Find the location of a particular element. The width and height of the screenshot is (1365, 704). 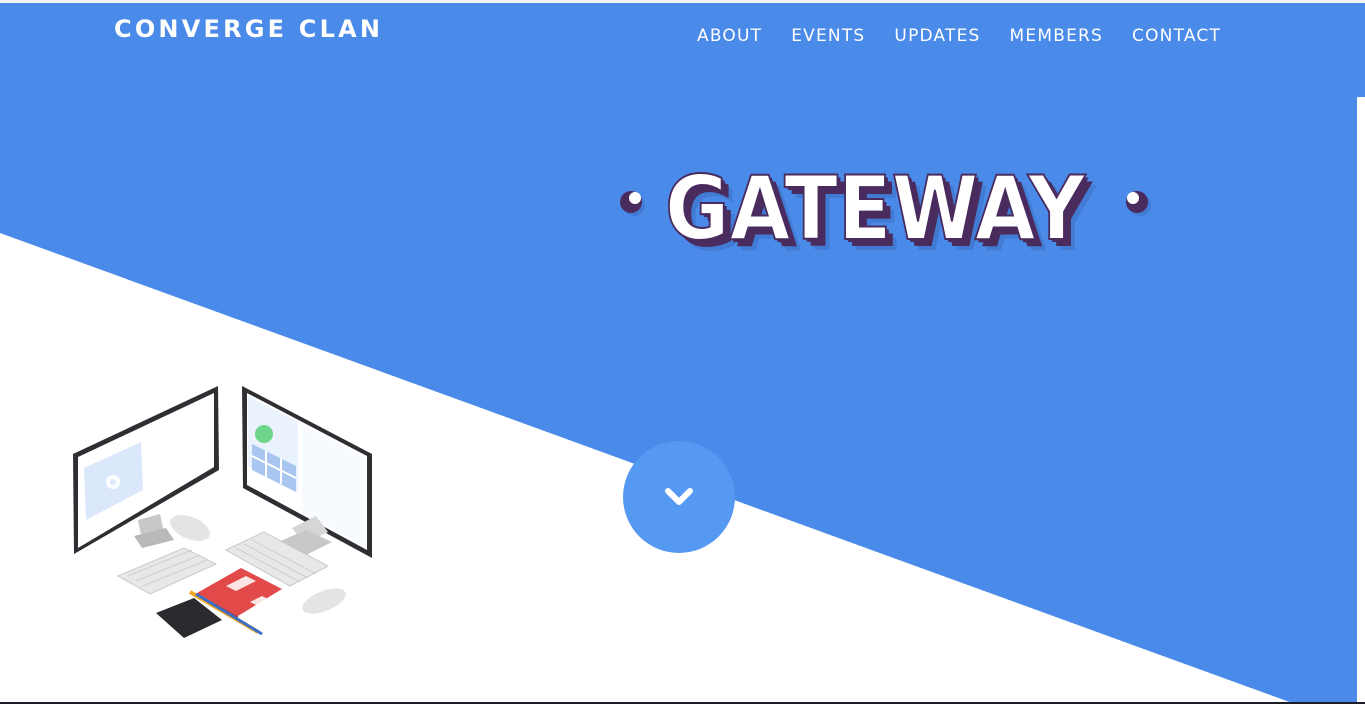

top-edge is located at coordinates (682, 1).